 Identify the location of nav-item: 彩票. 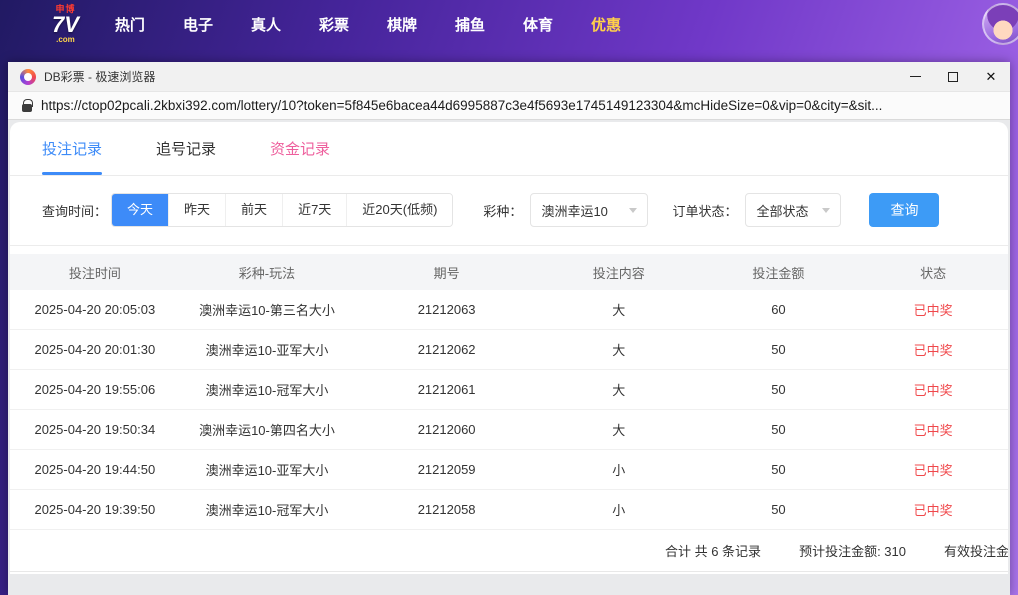
(334, 24).